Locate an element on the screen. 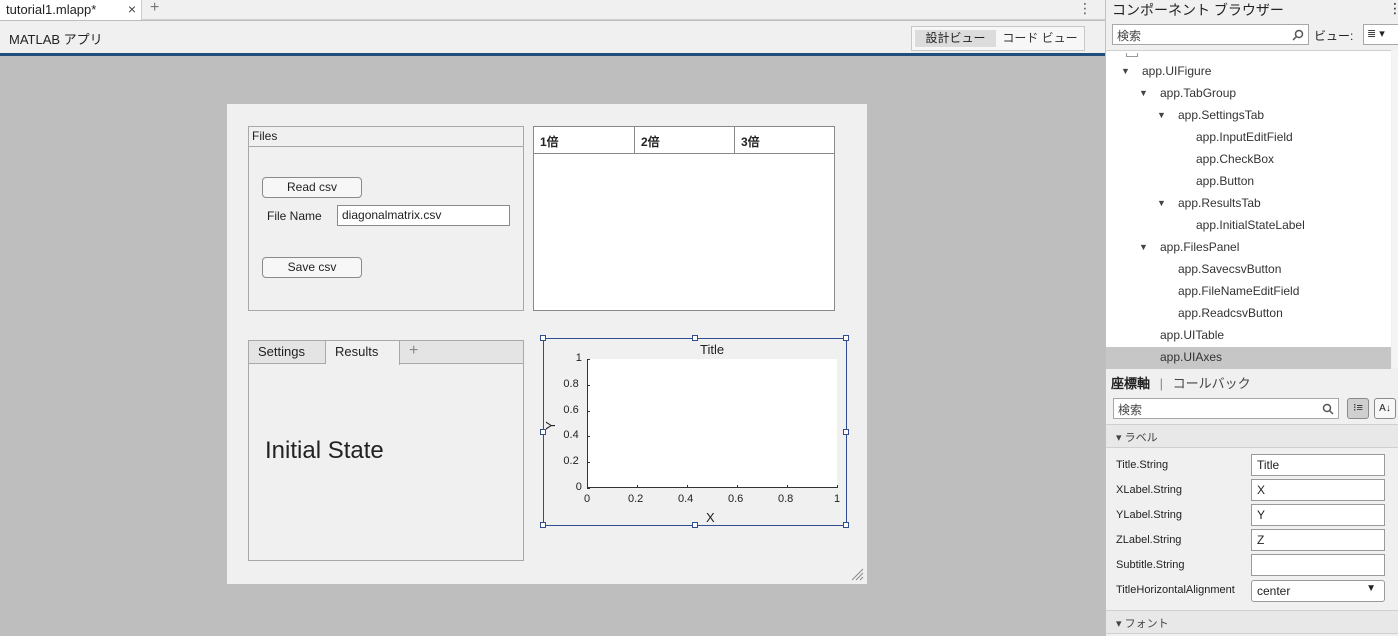 The width and height of the screenshot is (1398, 636). search-placeholder: 検索 is located at coordinates (1129, 36).